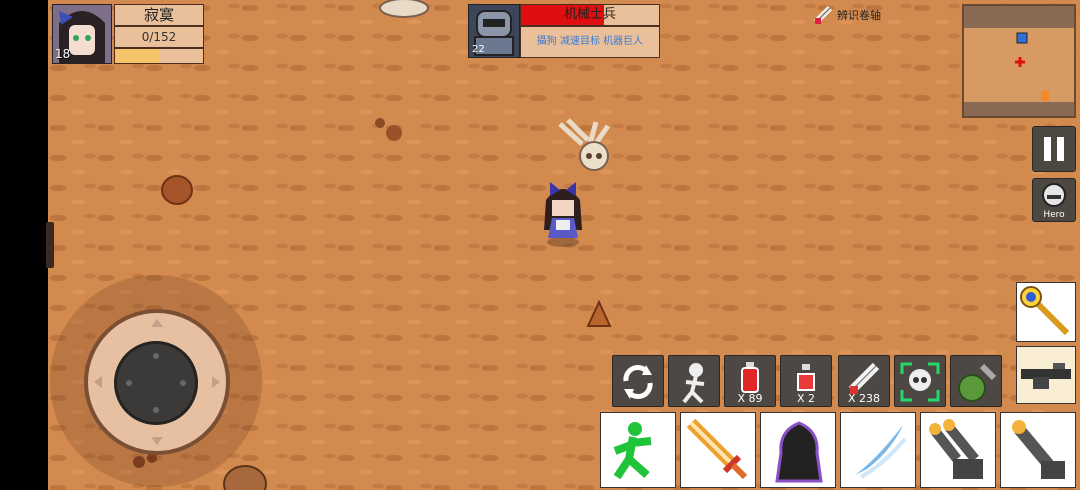  What do you see at coordinates (63, 54) in the screenshot?
I see `player-level: 18` at bounding box center [63, 54].